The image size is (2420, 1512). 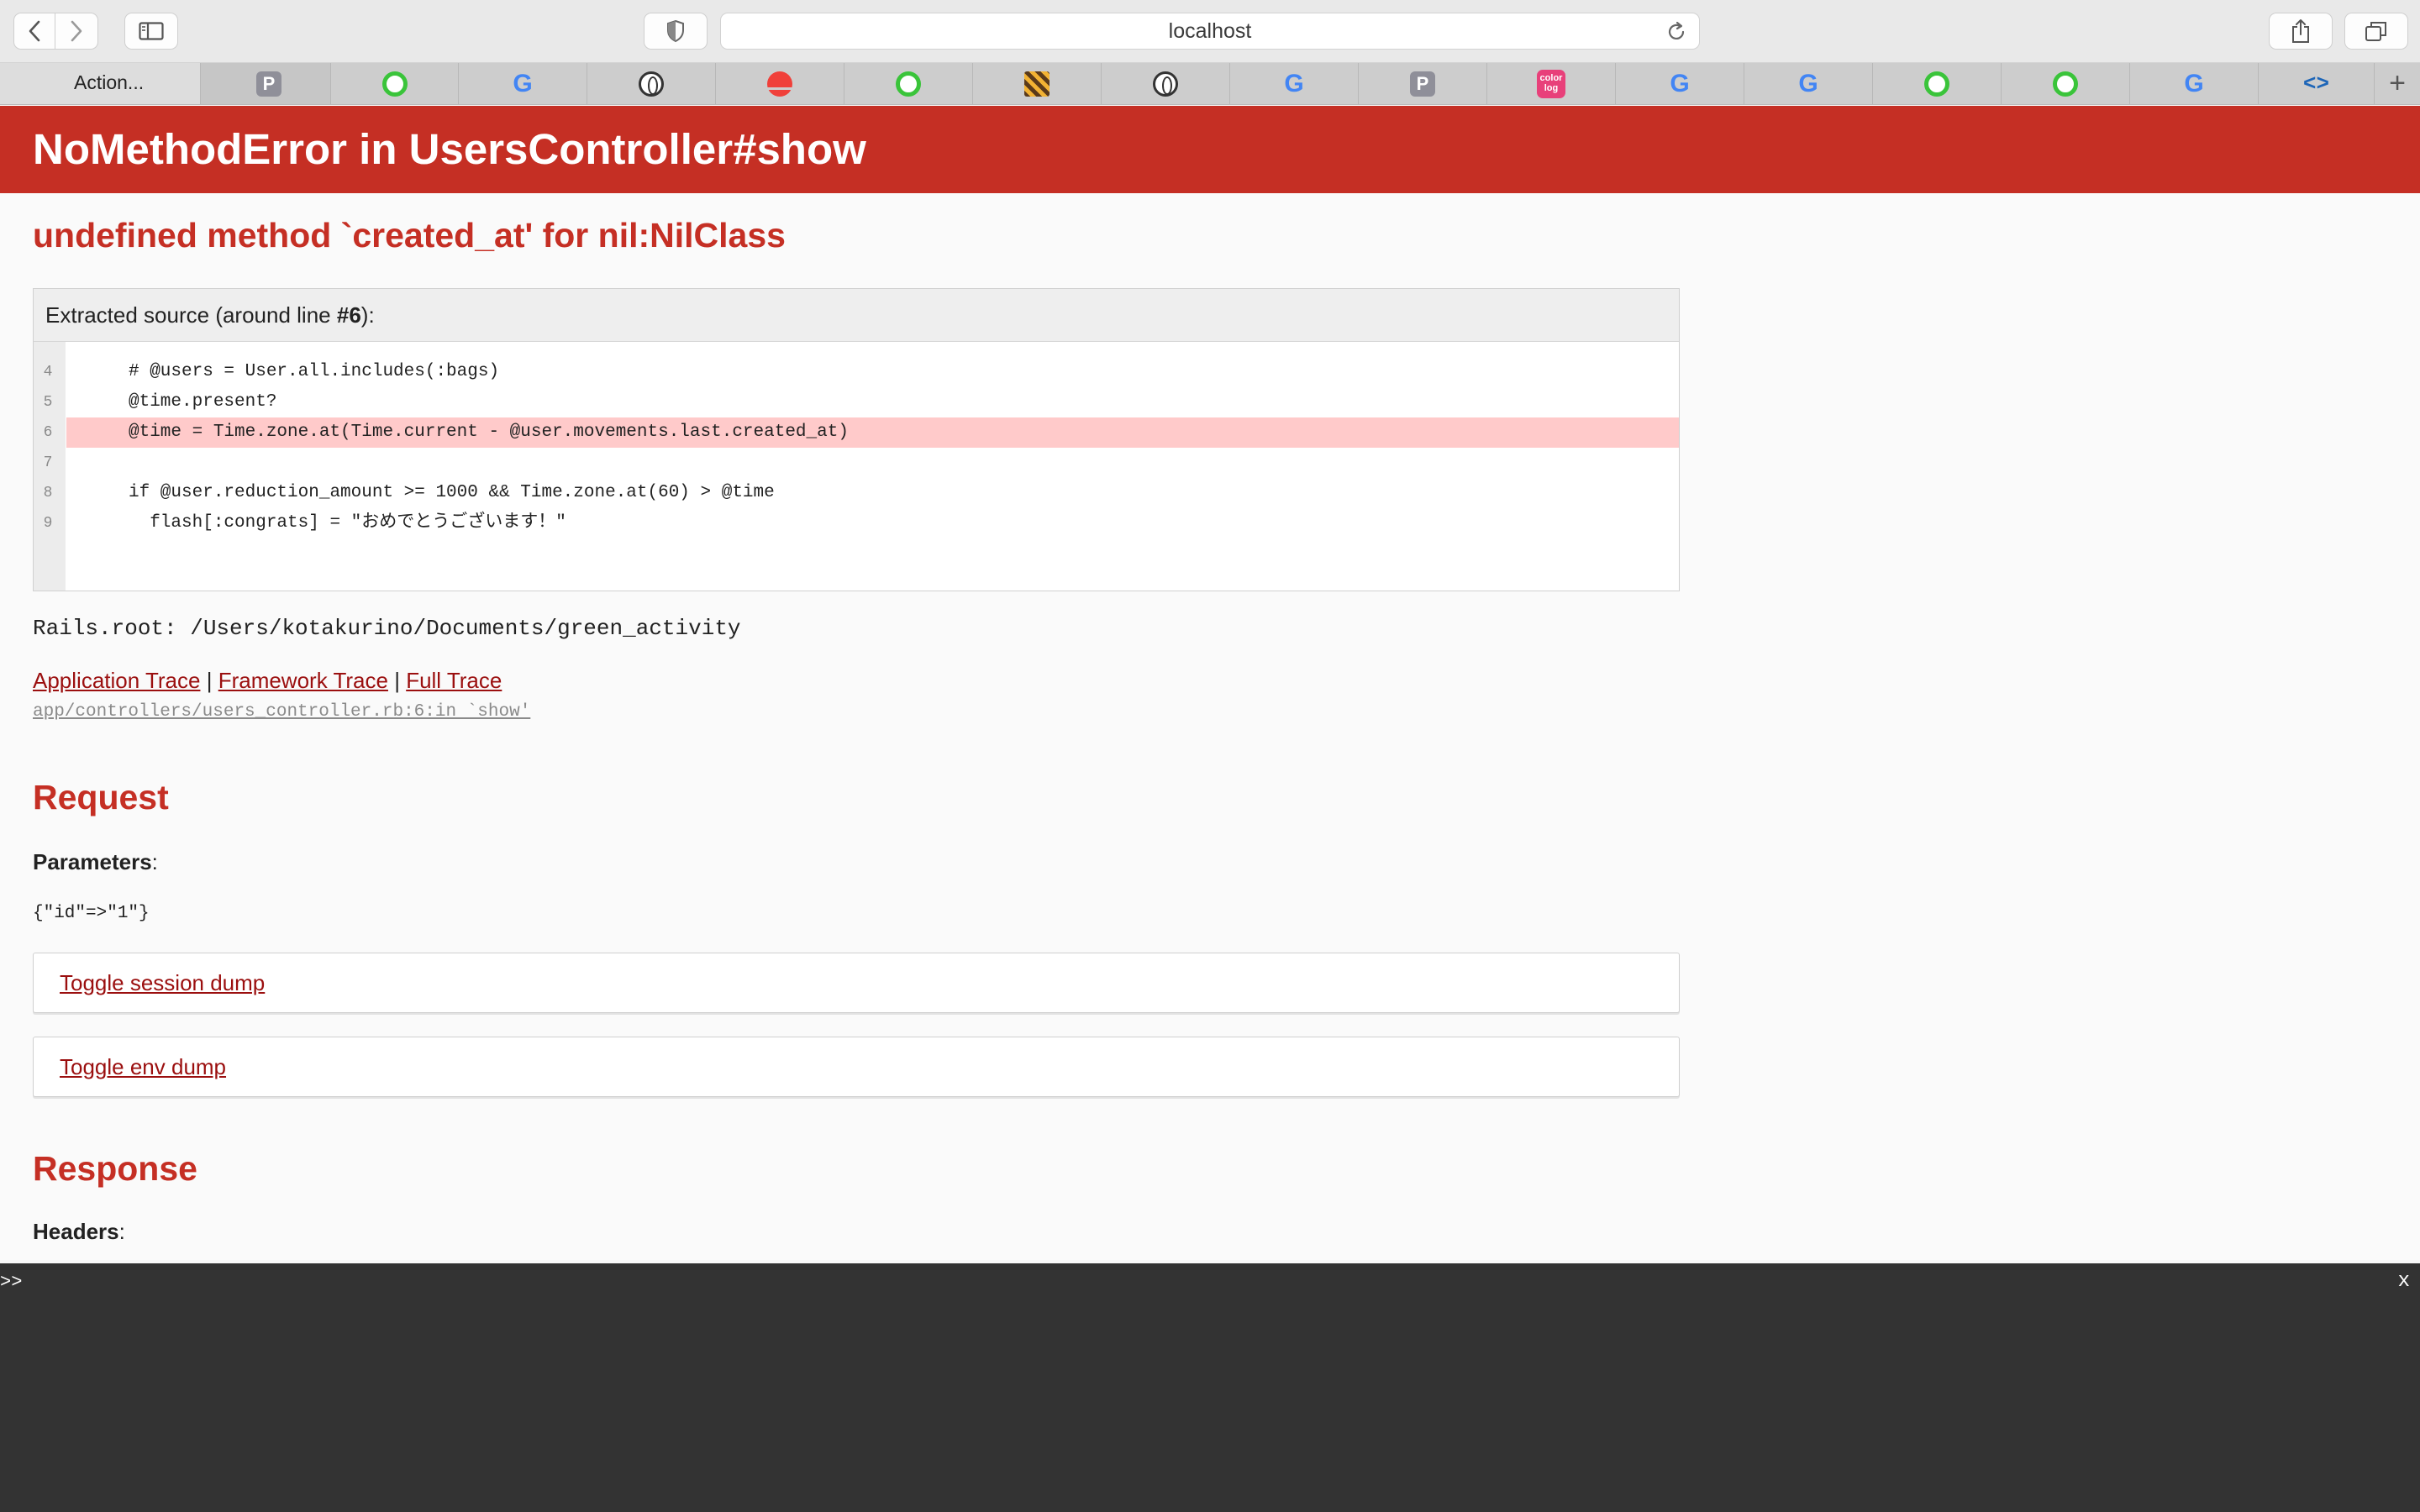 I want to click on tab-3: G, so click(x=523, y=83).